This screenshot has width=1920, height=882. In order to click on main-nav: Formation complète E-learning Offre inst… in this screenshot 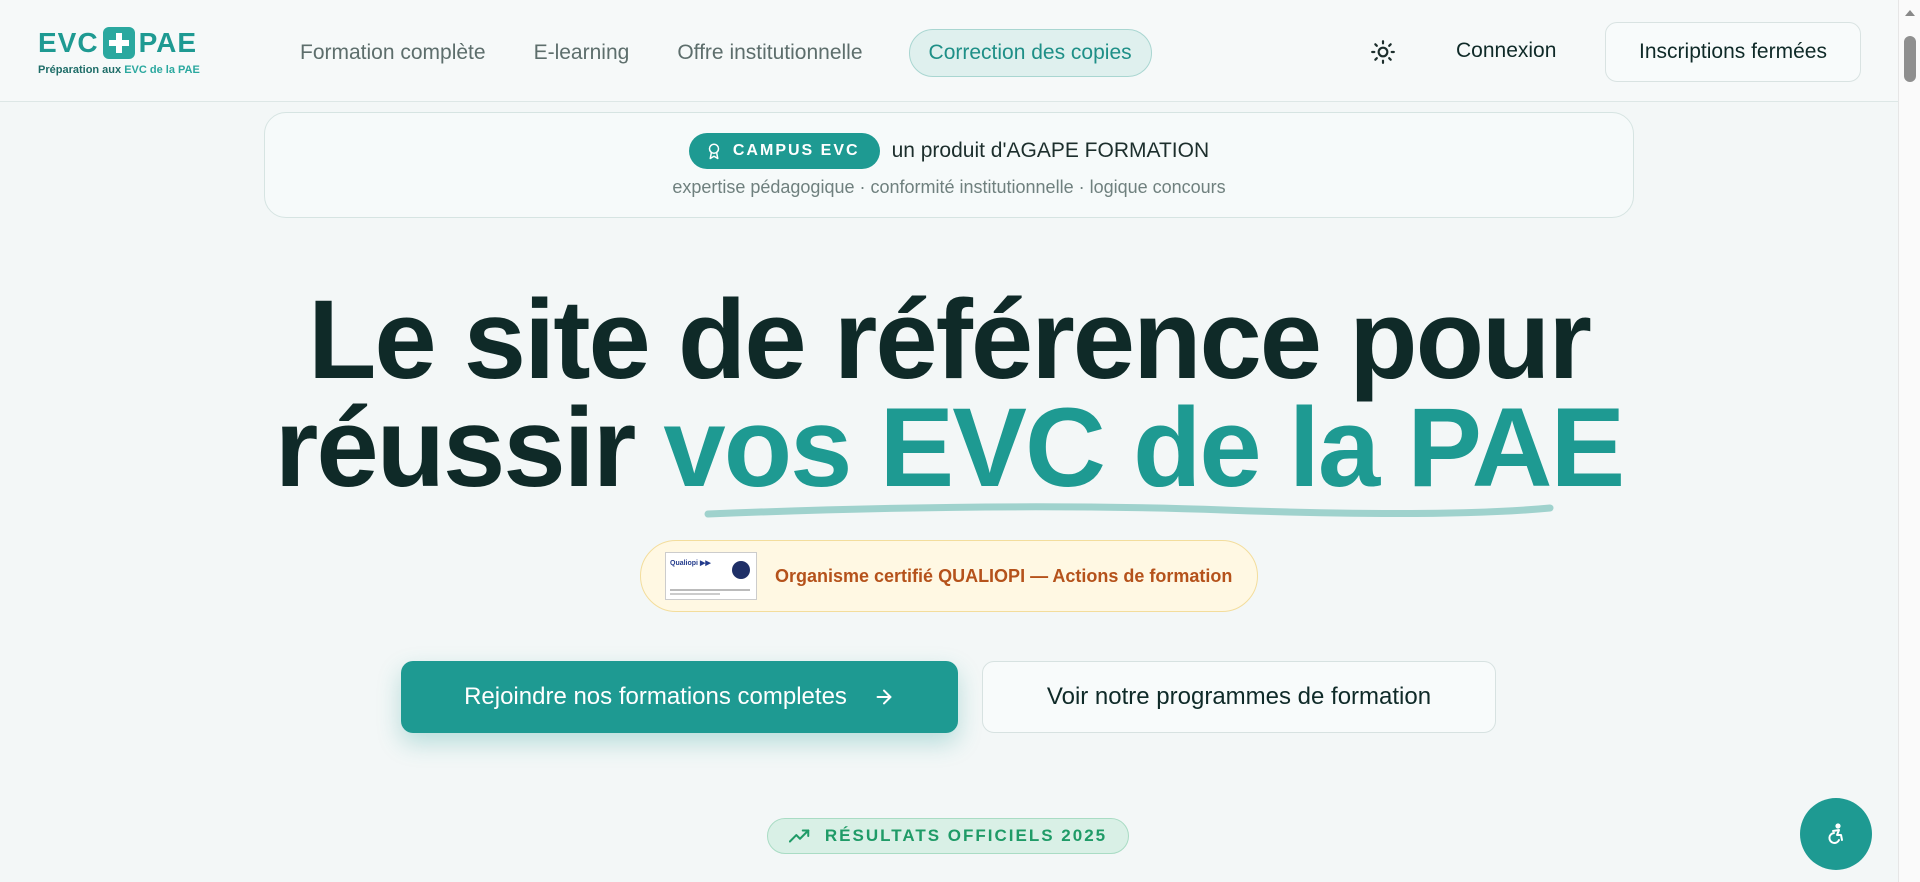, I will do `click(750, 53)`.